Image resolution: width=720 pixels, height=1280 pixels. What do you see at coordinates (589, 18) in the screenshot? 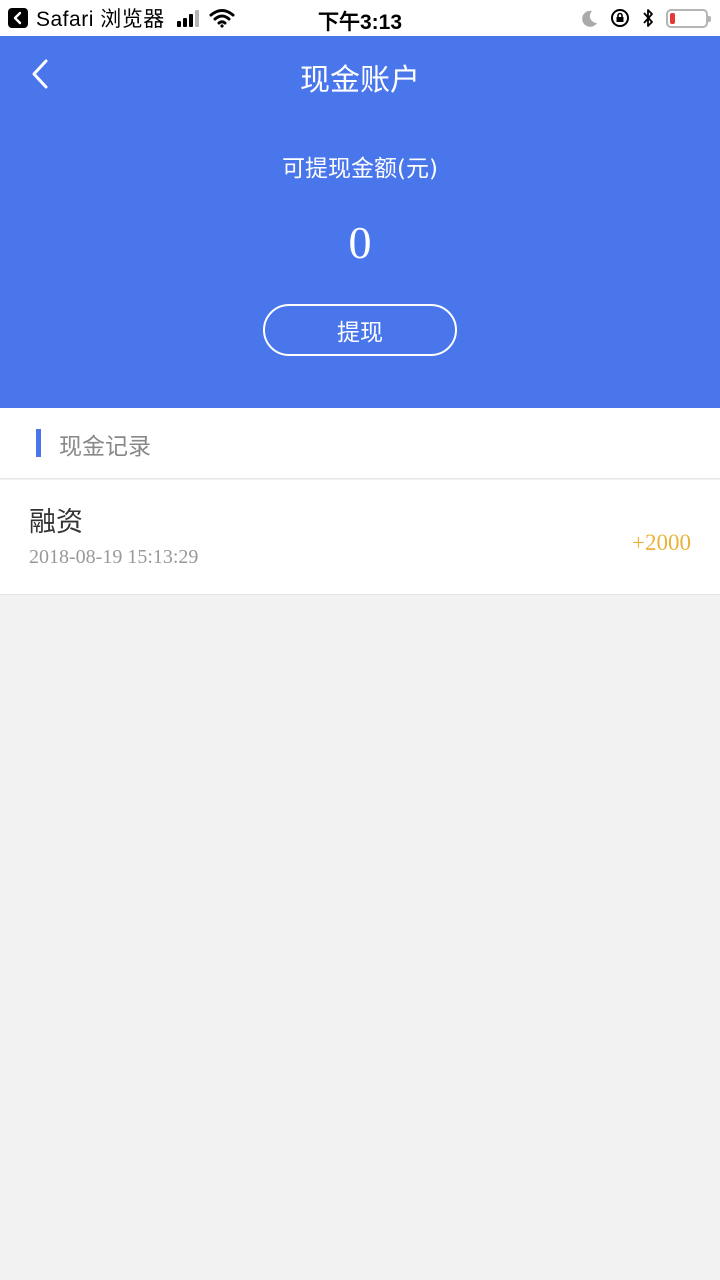
I see `moon-icon` at bounding box center [589, 18].